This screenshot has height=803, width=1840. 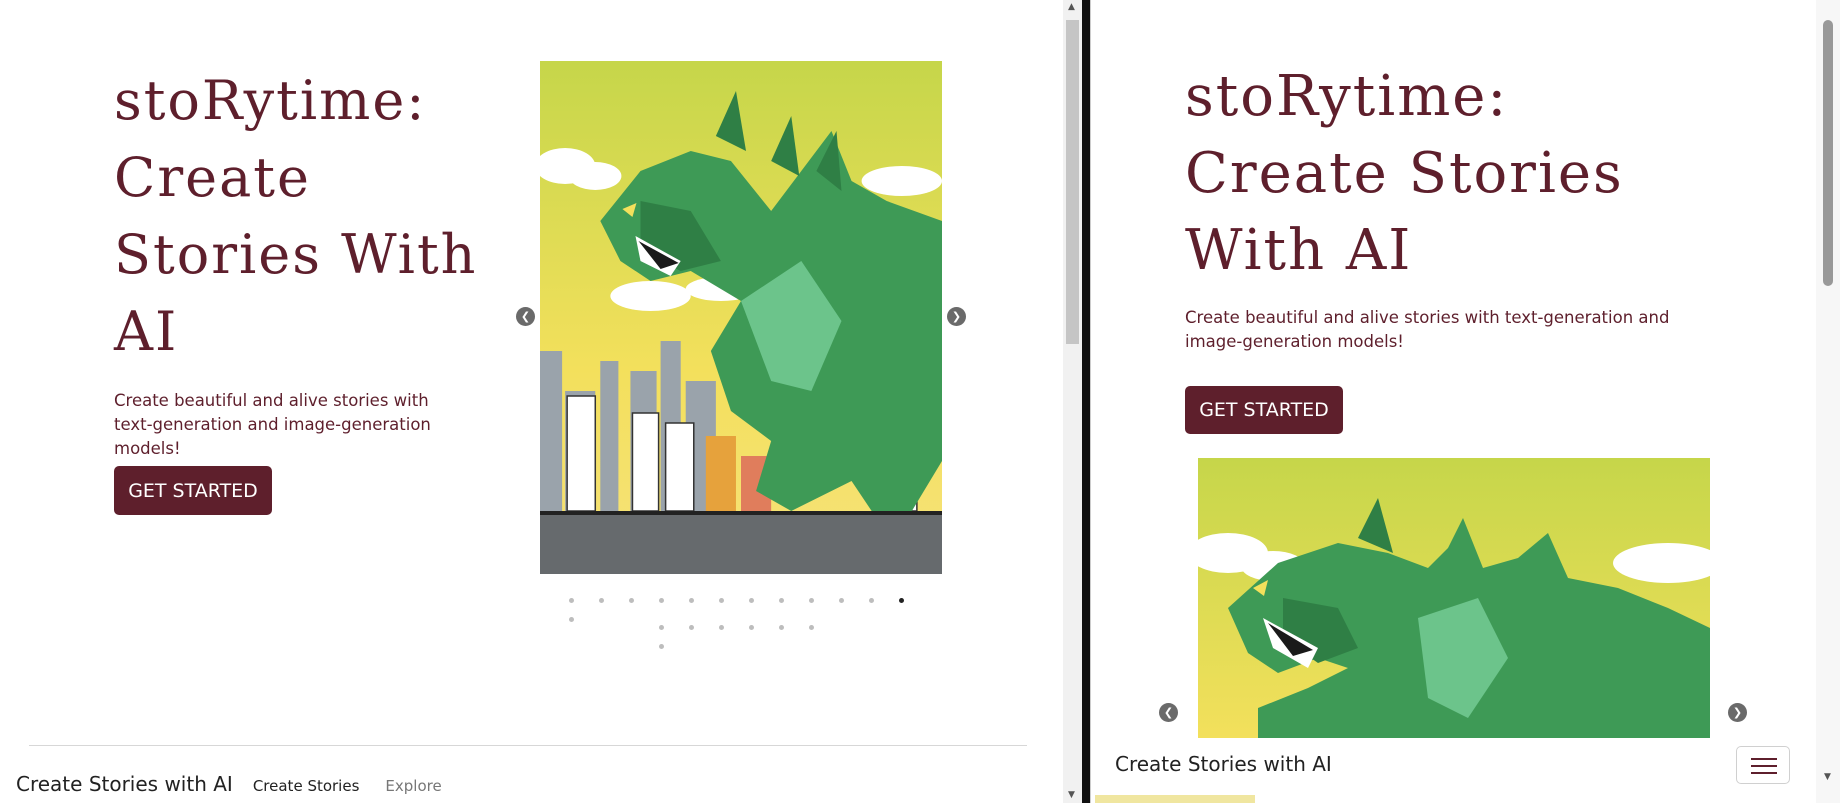 I want to click on pane-divider, so click(x=1086, y=401).